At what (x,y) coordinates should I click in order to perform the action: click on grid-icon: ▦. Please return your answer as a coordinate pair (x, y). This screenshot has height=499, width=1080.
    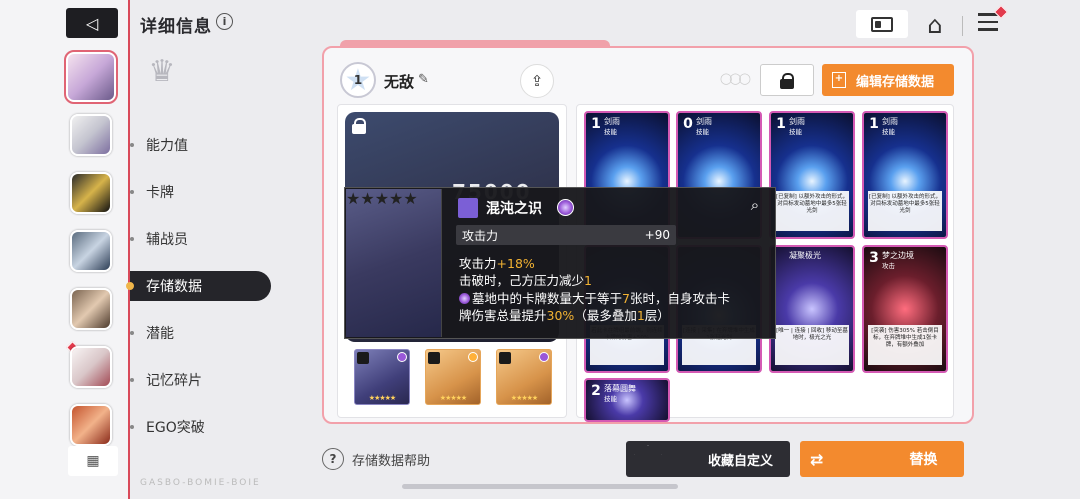
    Looking at the image, I should click on (93, 461).